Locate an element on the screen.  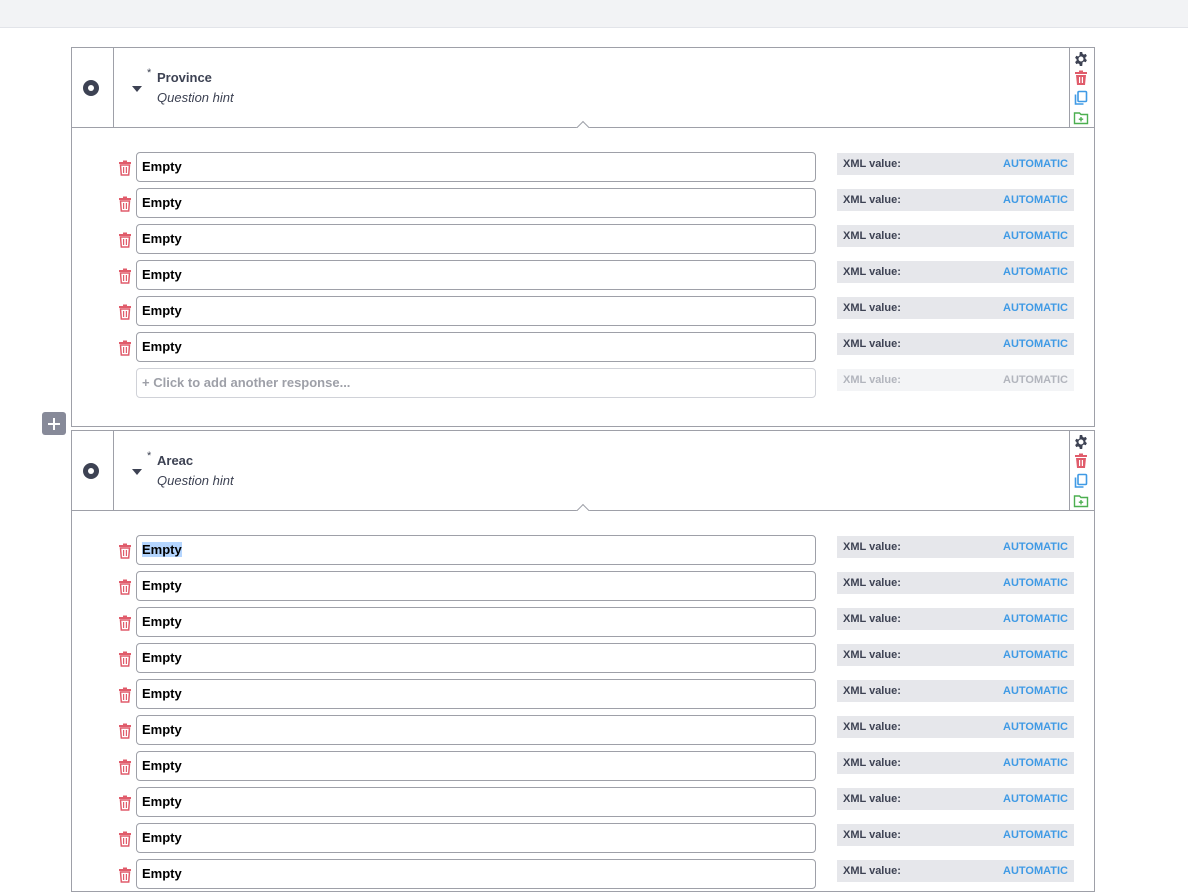
question-actions is located at coordinates (1081, 470).